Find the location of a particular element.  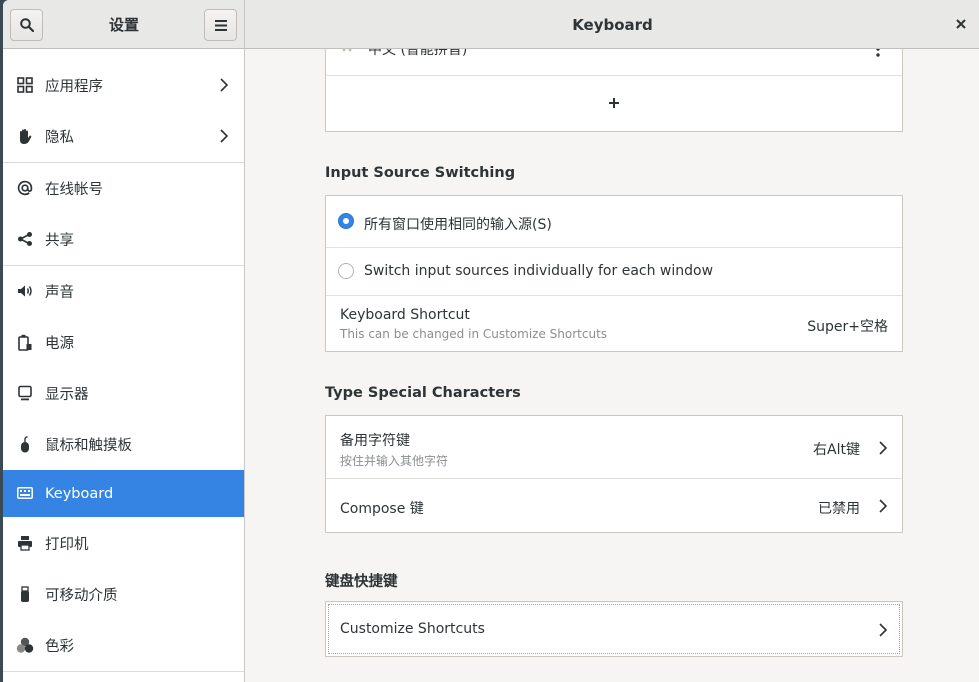

close-icon is located at coordinates (961, 24).